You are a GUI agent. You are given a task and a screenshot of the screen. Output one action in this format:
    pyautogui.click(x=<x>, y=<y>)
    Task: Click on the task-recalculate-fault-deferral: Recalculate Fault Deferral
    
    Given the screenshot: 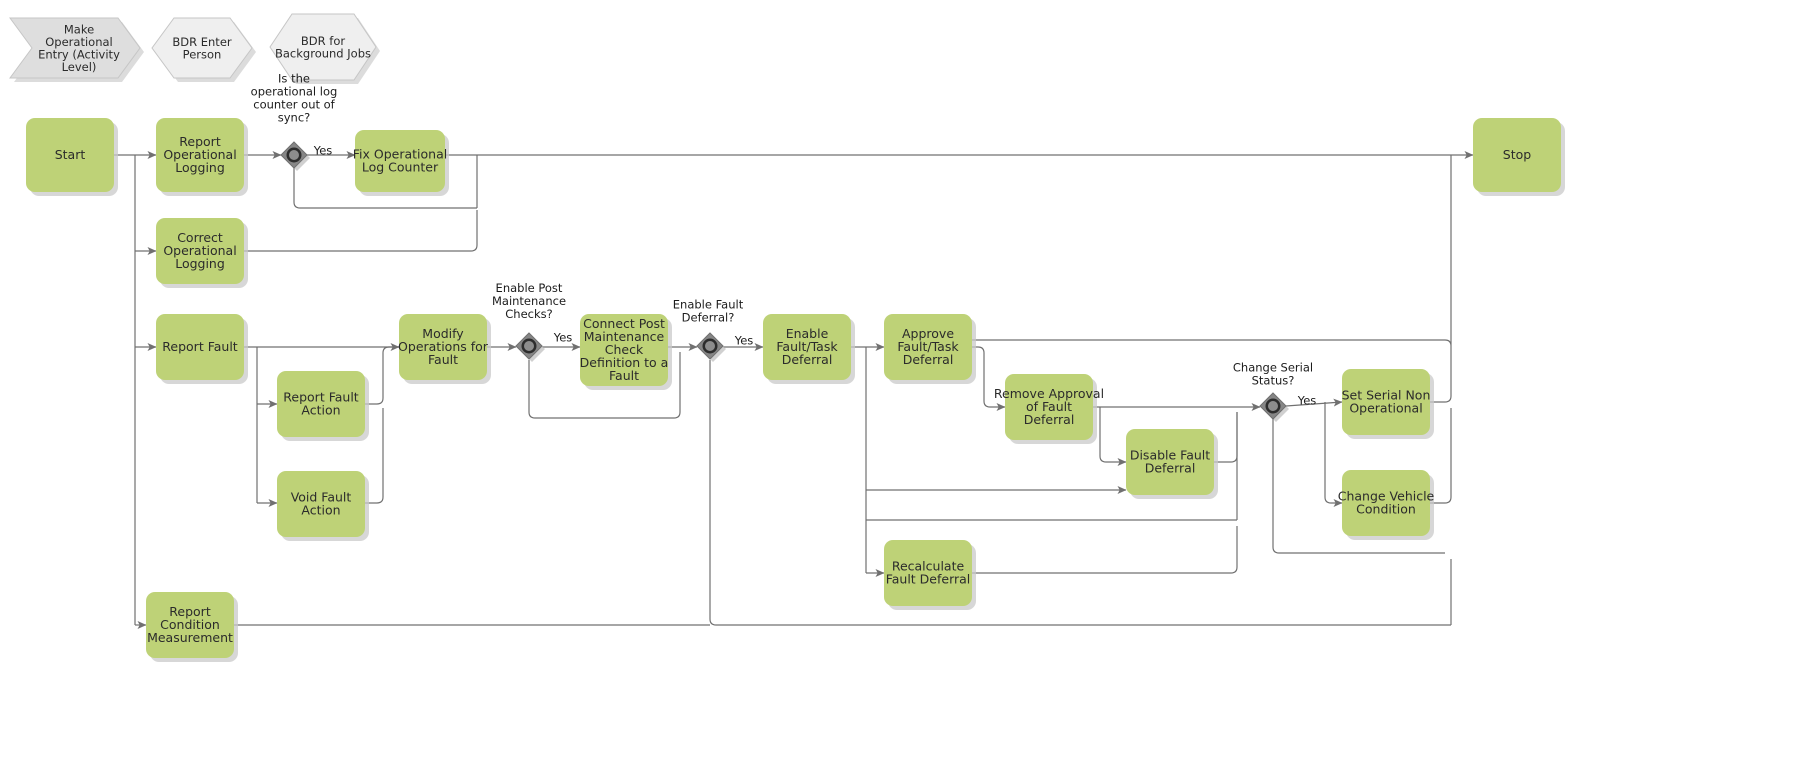 What is the action you would take?
    pyautogui.click(x=930, y=575)
    